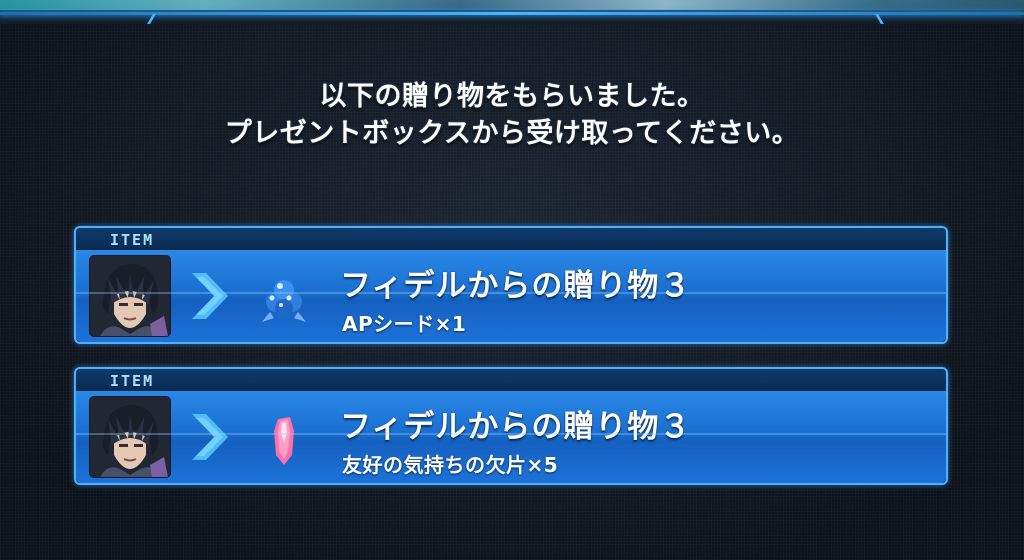 The width and height of the screenshot is (1024, 560). Describe the element at coordinates (512, 5) in the screenshot. I see `background-scene-strip` at that location.